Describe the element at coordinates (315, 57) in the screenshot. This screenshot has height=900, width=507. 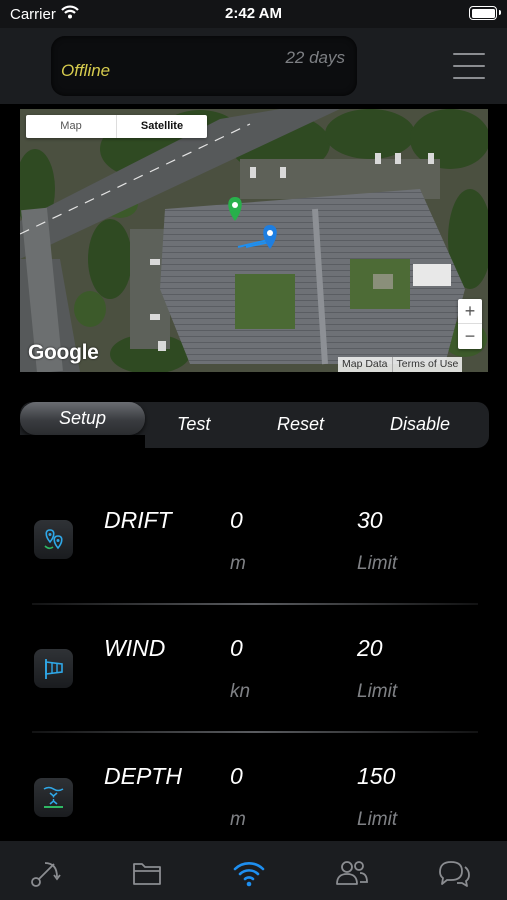
I see `subscription-days: 22 days` at that location.